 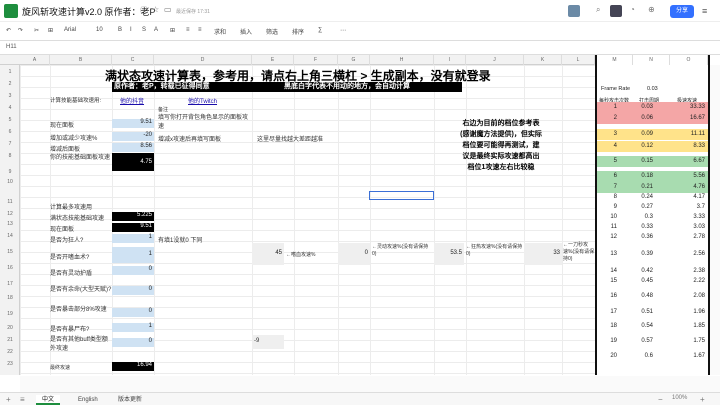 I want to click on toolbar-item: ✂, so click(x=36, y=30).